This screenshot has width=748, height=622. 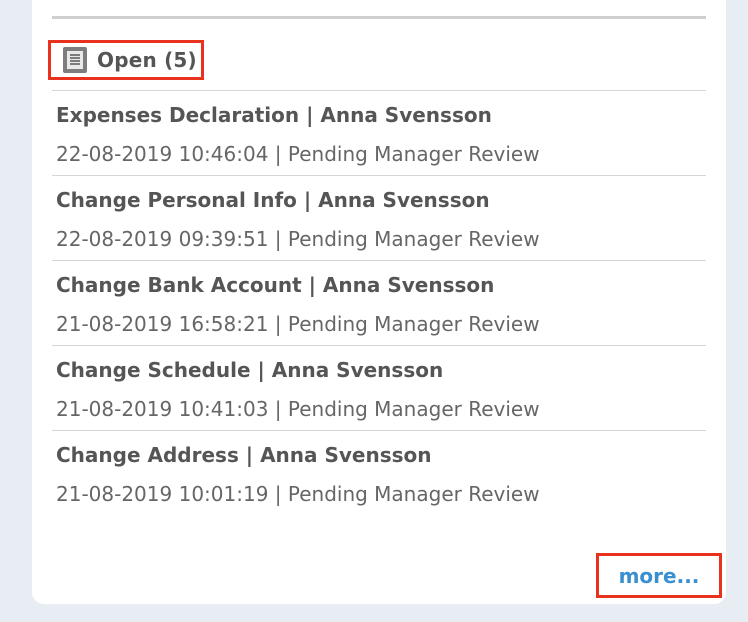 I want to click on task-title: Change Schedule | Anna Svensson, so click(x=249, y=370).